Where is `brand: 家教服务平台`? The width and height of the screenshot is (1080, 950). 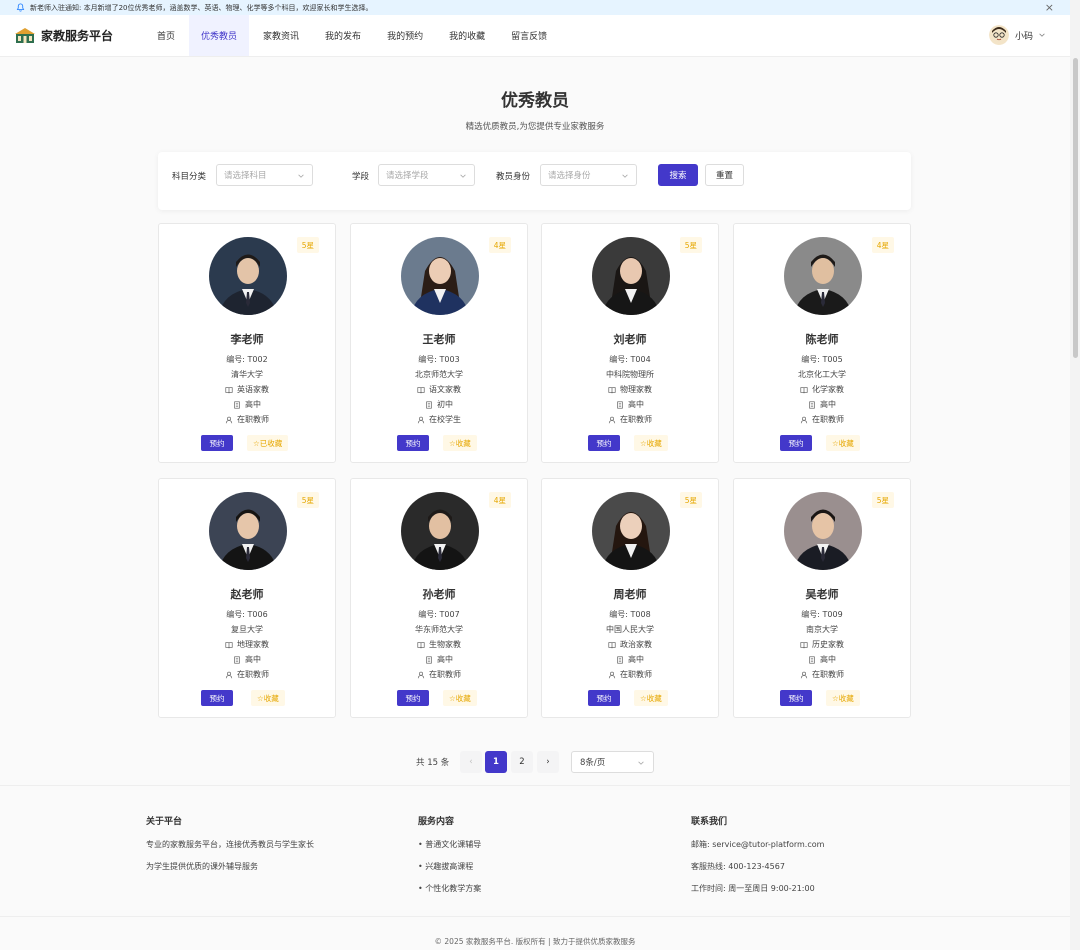 brand: 家教服务平台 is located at coordinates (90, 35).